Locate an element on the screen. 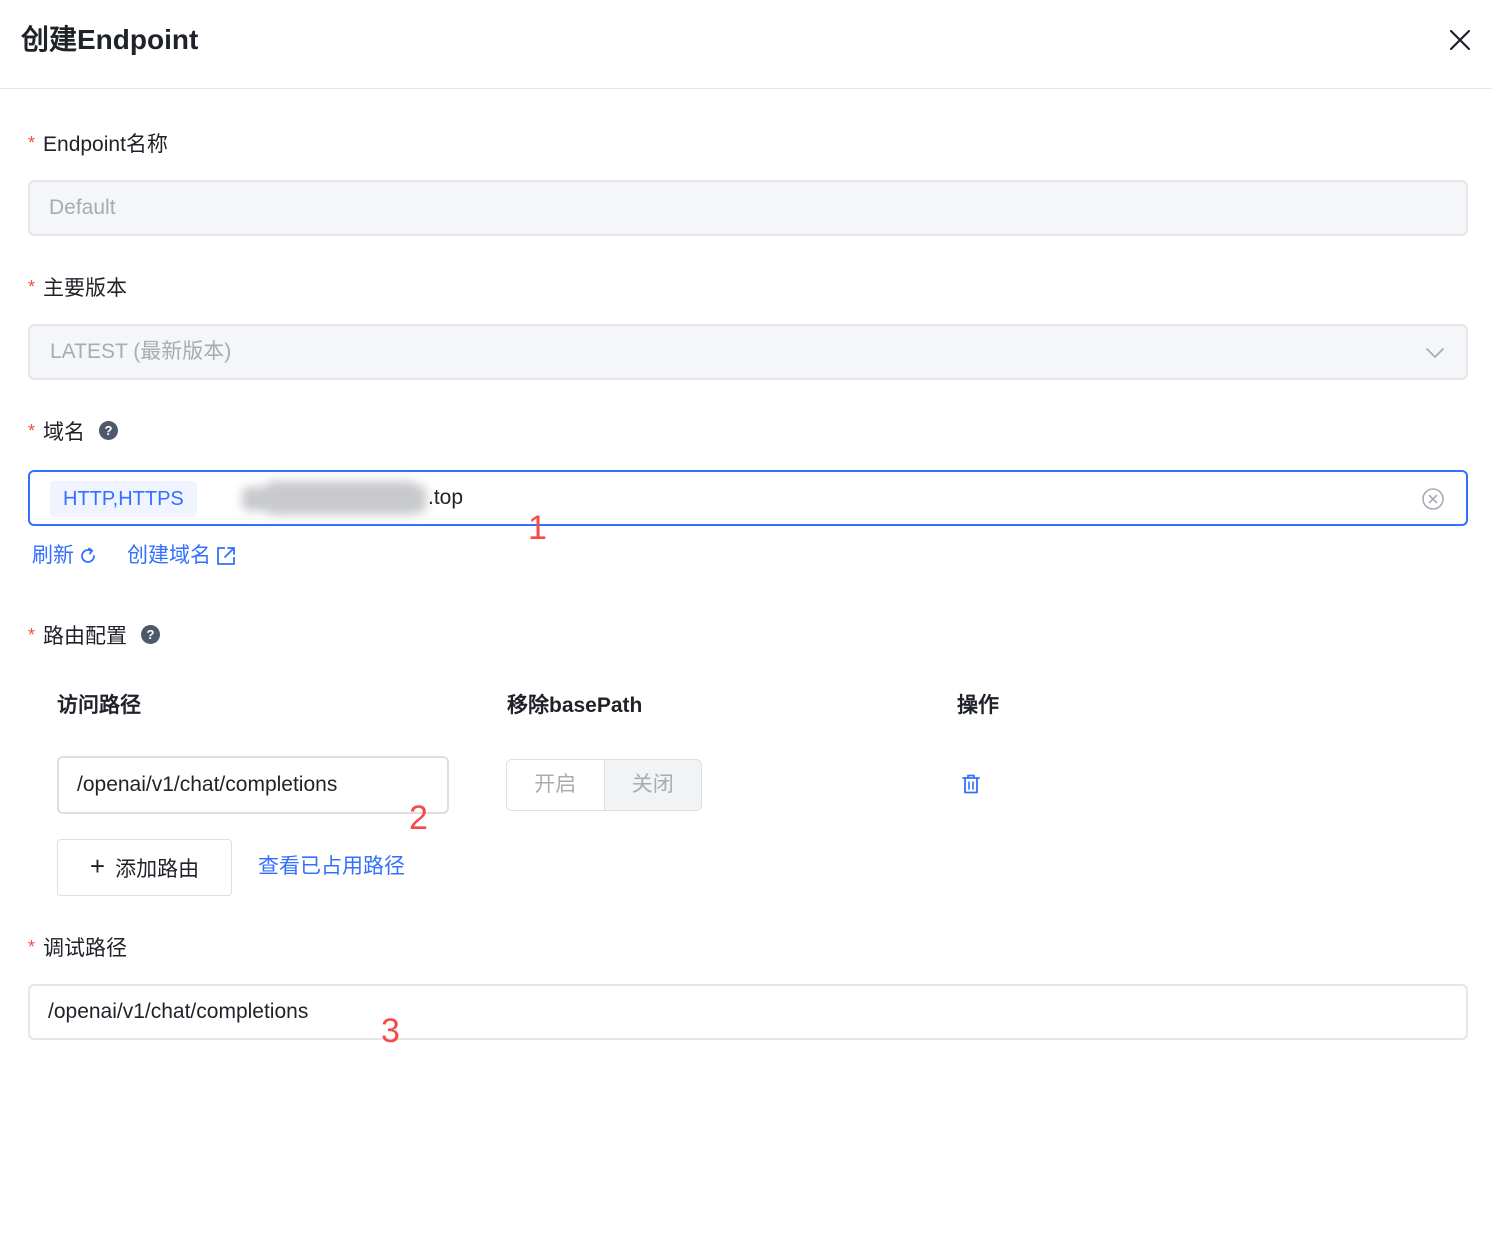 The width and height of the screenshot is (1492, 1238). domain-select: HTTP,HTTPS .top is located at coordinates (748, 498).